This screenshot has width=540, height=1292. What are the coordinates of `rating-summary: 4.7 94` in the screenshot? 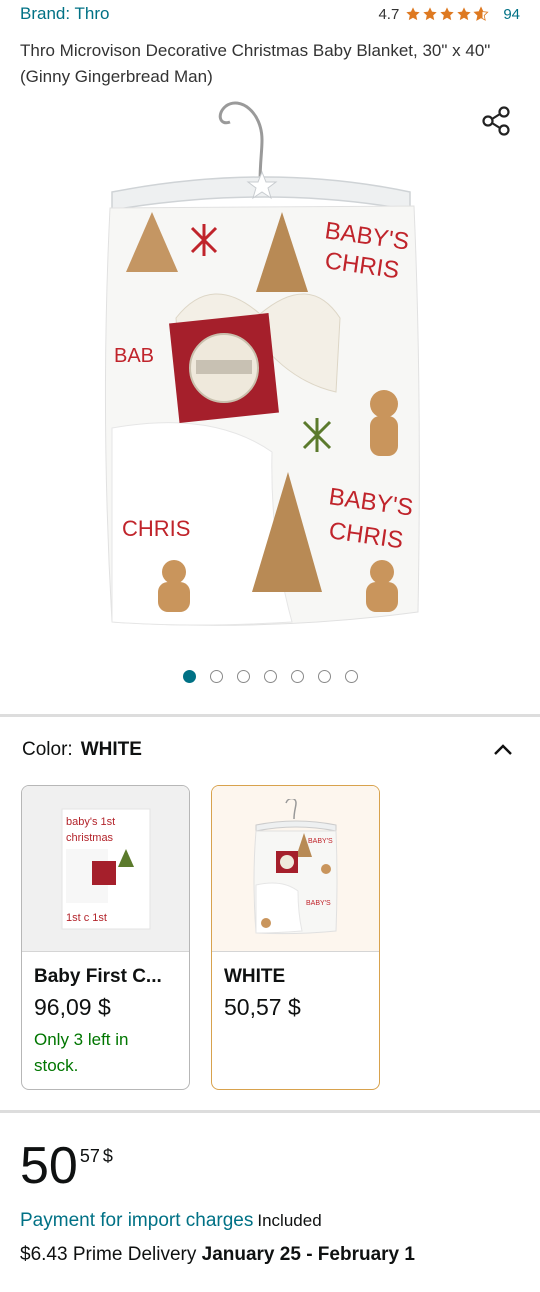 It's located at (449, 14).